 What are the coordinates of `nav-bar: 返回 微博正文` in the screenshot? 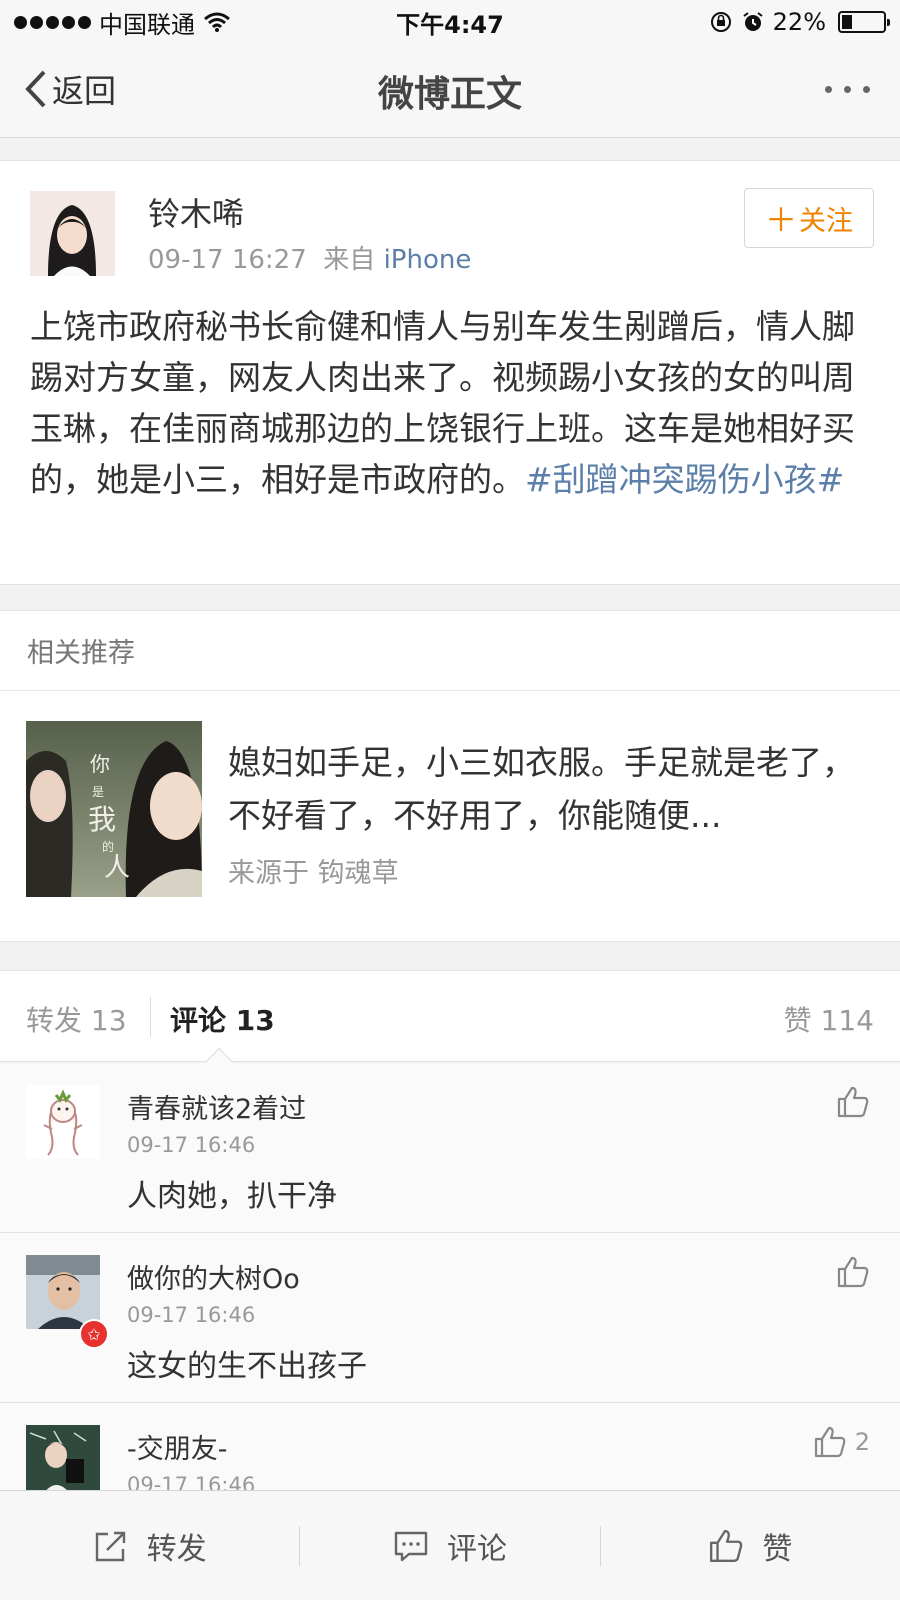 It's located at (450, 91).